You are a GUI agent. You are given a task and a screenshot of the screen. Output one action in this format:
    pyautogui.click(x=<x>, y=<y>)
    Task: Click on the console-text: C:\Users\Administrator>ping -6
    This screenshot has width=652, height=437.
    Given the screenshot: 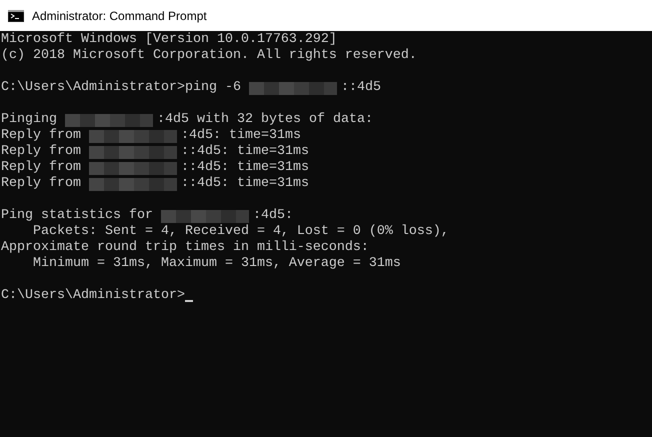 What is the action you would take?
    pyautogui.click(x=121, y=88)
    